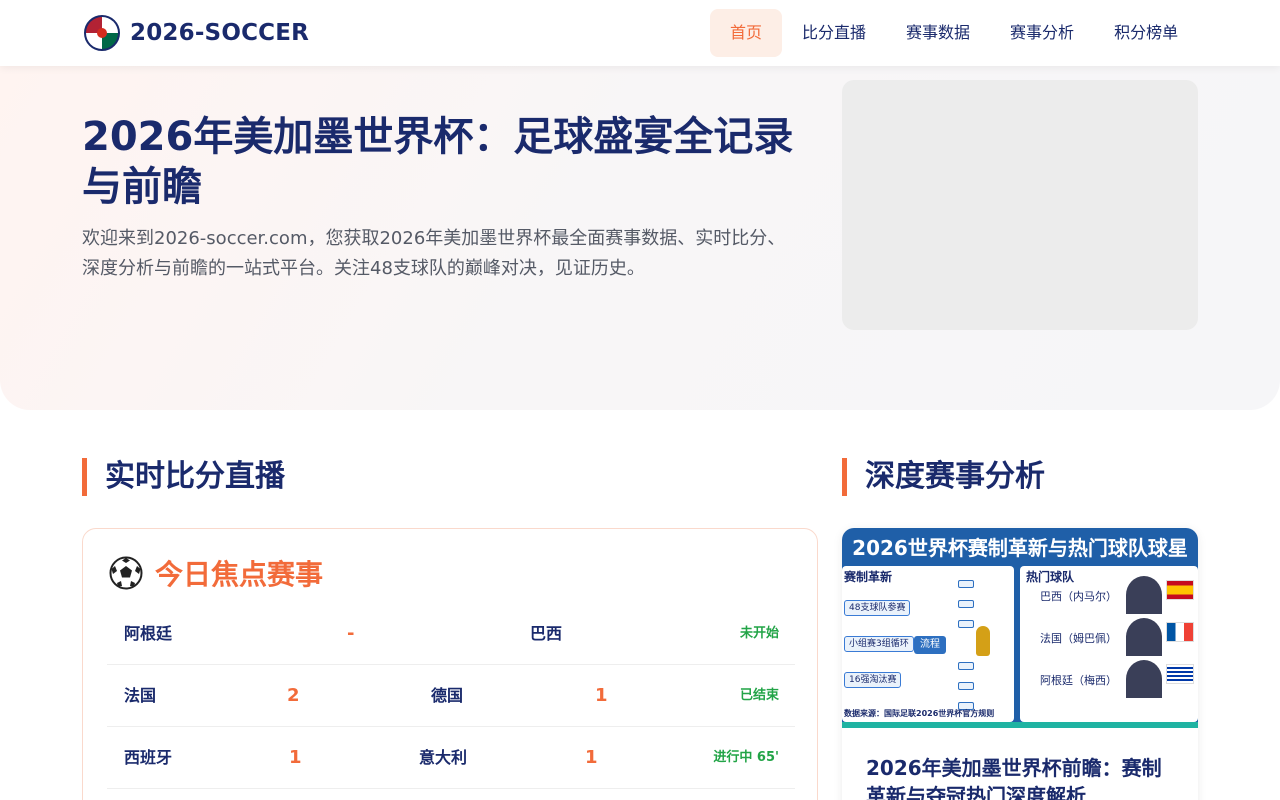 This screenshot has height=800, width=1280. I want to click on nav-home: 首页, so click(746, 33).